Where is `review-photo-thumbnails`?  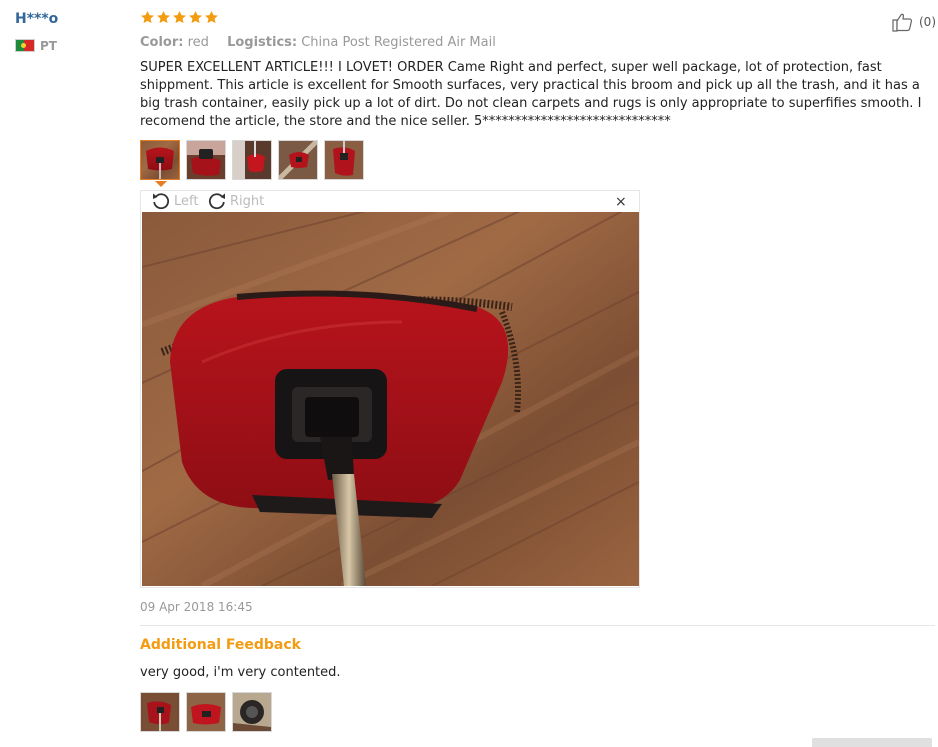
review-photo-thumbnails is located at coordinates (252, 160).